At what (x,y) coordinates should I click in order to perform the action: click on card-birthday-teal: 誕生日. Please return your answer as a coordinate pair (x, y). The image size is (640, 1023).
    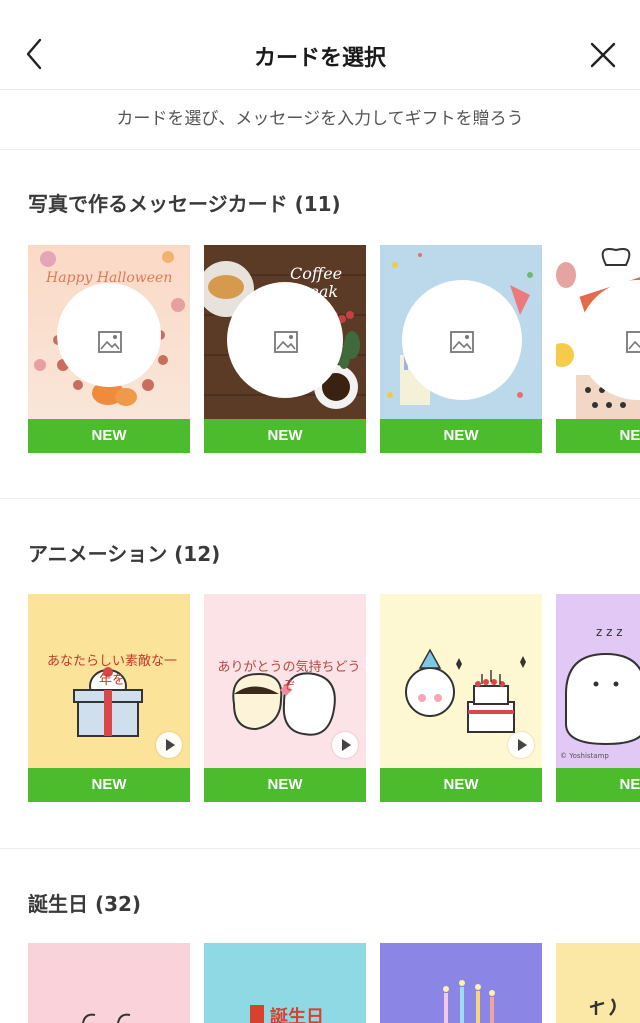
    Looking at the image, I should click on (285, 983).